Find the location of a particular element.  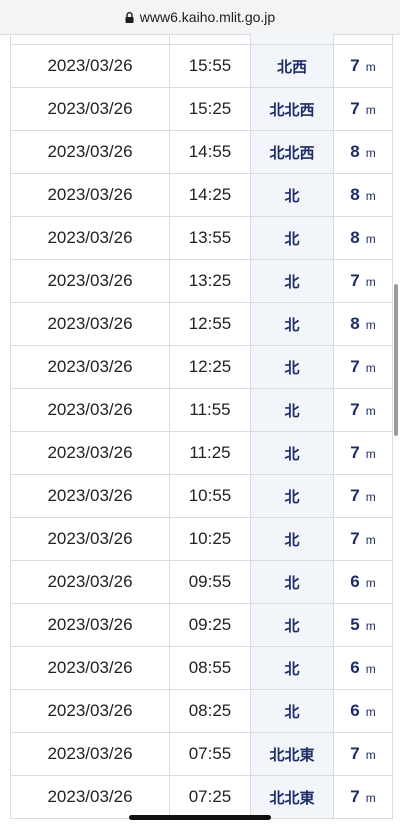

table-row: 2023/03/26 08:25 北 6 m is located at coordinates (201, 711).